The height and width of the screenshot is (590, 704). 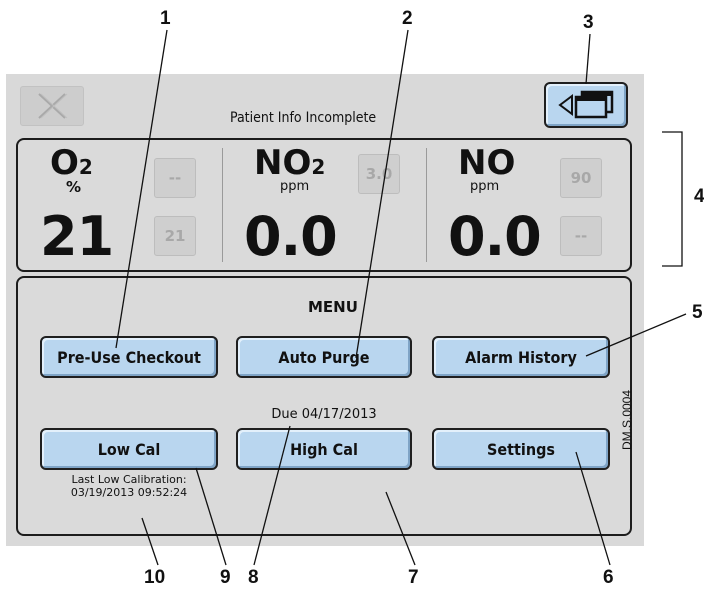 What do you see at coordinates (165, 18) in the screenshot?
I see `callout-1: 1` at bounding box center [165, 18].